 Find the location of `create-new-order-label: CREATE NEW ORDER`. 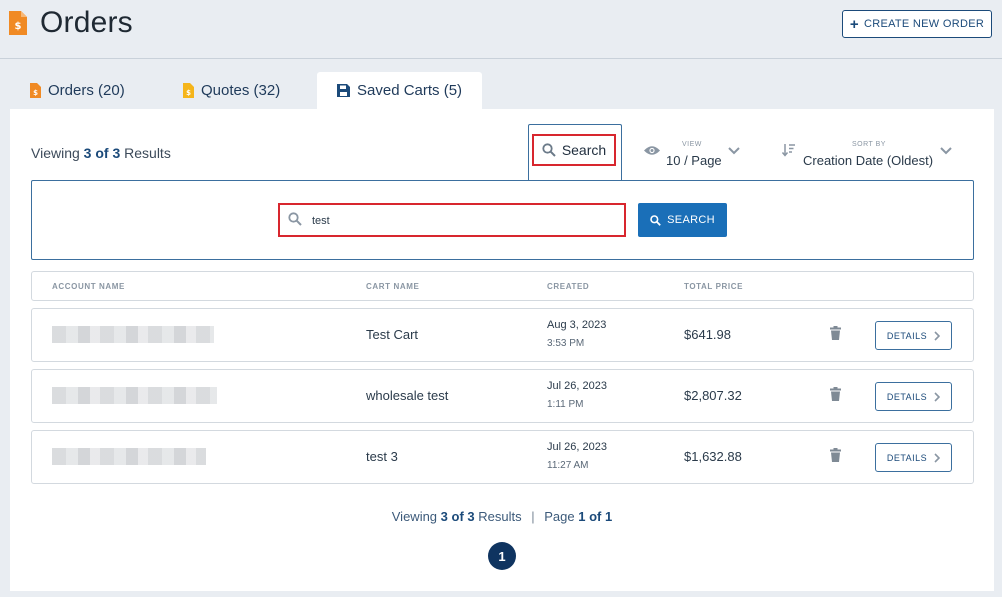

create-new-order-label: CREATE NEW ORDER is located at coordinates (924, 24).